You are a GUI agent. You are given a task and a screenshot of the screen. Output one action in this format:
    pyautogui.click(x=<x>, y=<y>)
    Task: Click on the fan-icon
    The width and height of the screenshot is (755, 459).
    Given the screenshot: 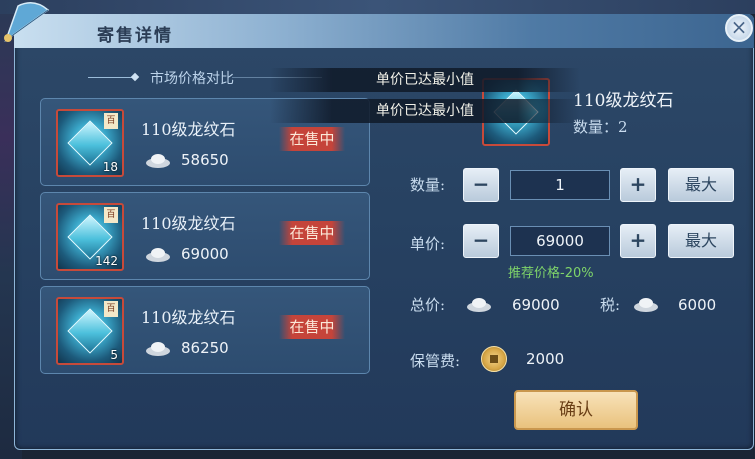 What is the action you would take?
    pyautogui.click(x=27, y=22)
    